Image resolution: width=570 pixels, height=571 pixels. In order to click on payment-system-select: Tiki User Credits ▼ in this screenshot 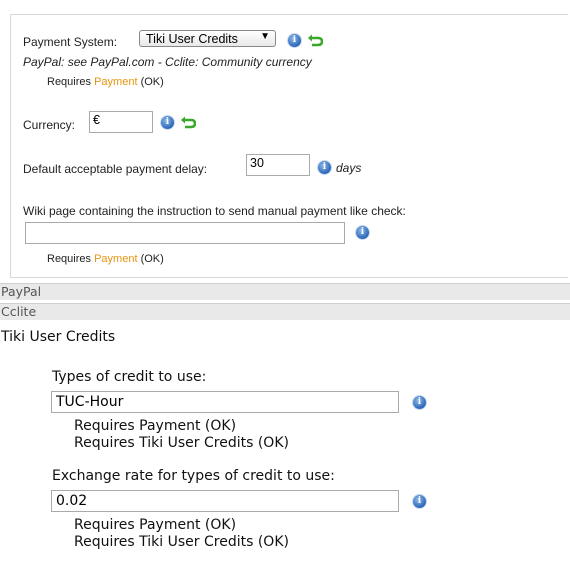, I will do `click(207, 38)`.